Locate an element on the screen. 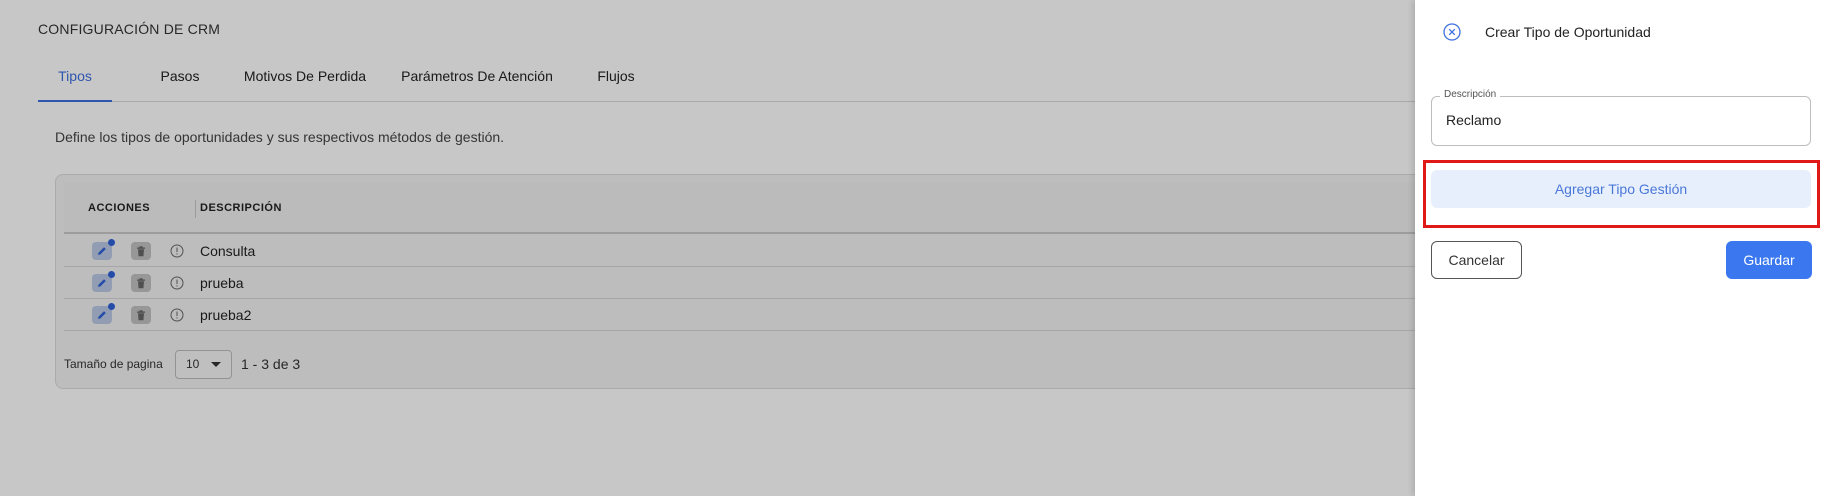 This screenshot has height=496, width=1825. save-button: Guardar is located at coordinates (1769, 260).